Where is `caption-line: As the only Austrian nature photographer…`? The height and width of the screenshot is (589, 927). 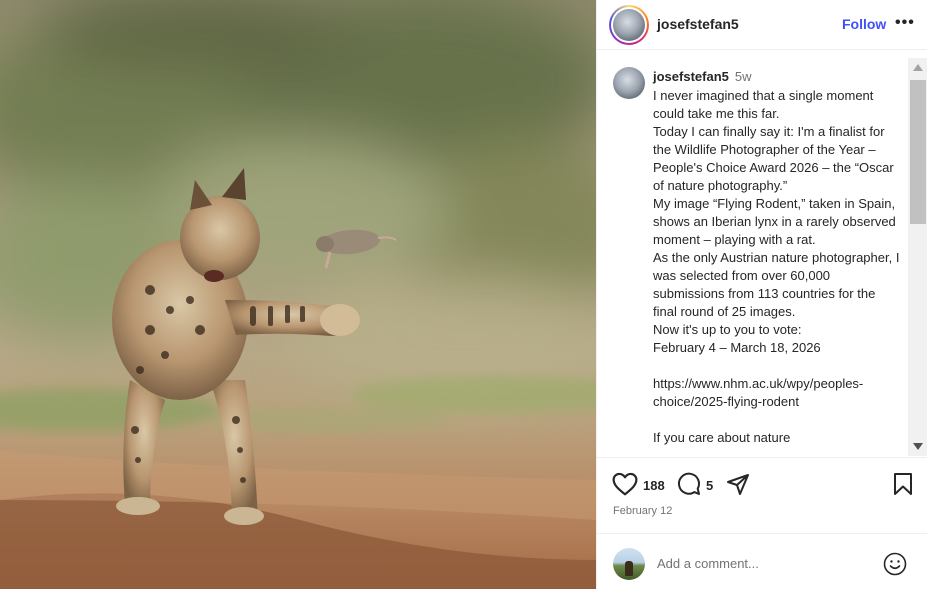 caption-line: As the only Austrian nature photographer… is located at coordinates (776, 284).